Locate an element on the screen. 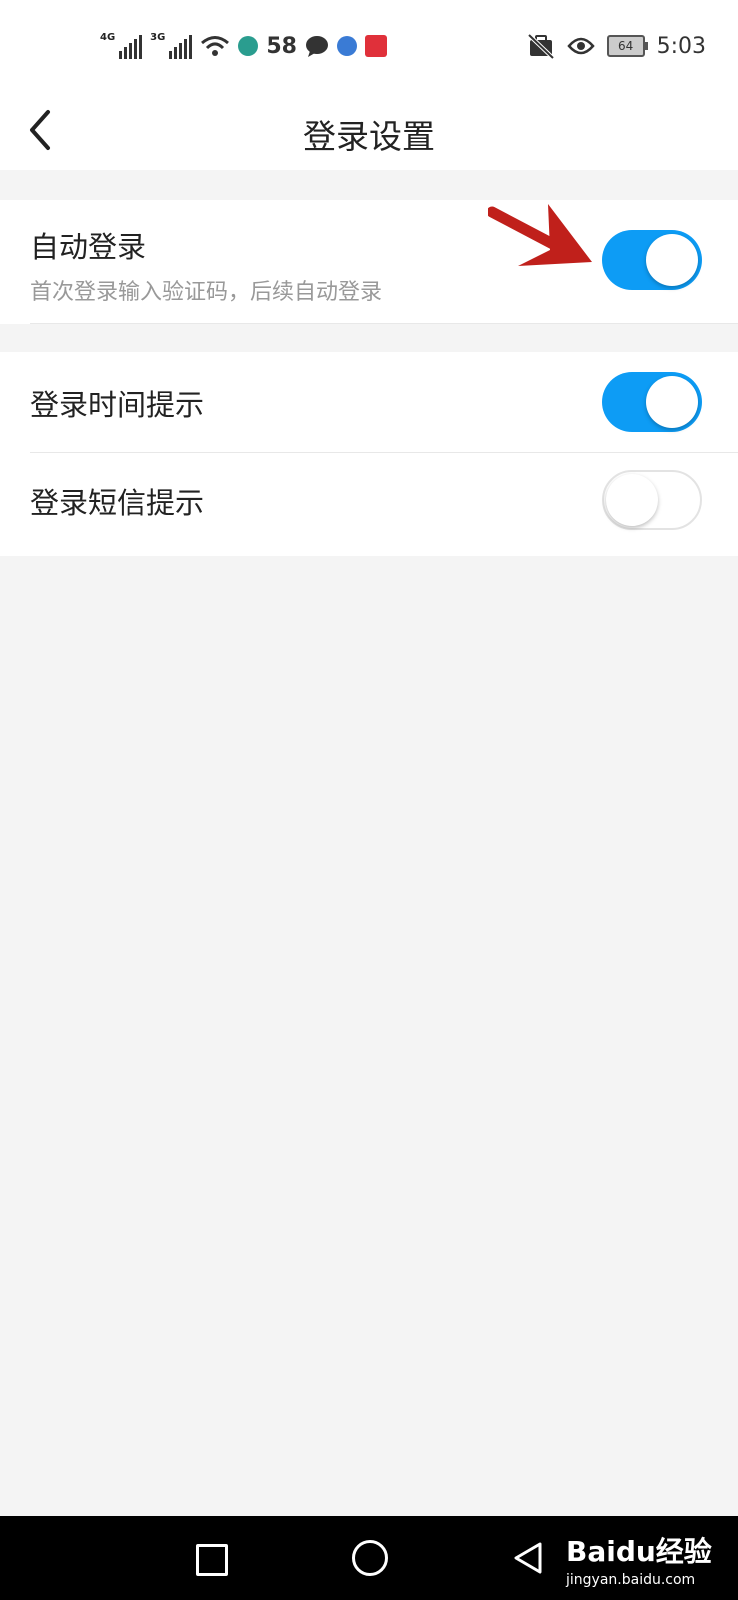 This screenshot has height=1600, width=738. china-mobile-icon is located at coordinates (248, 46).